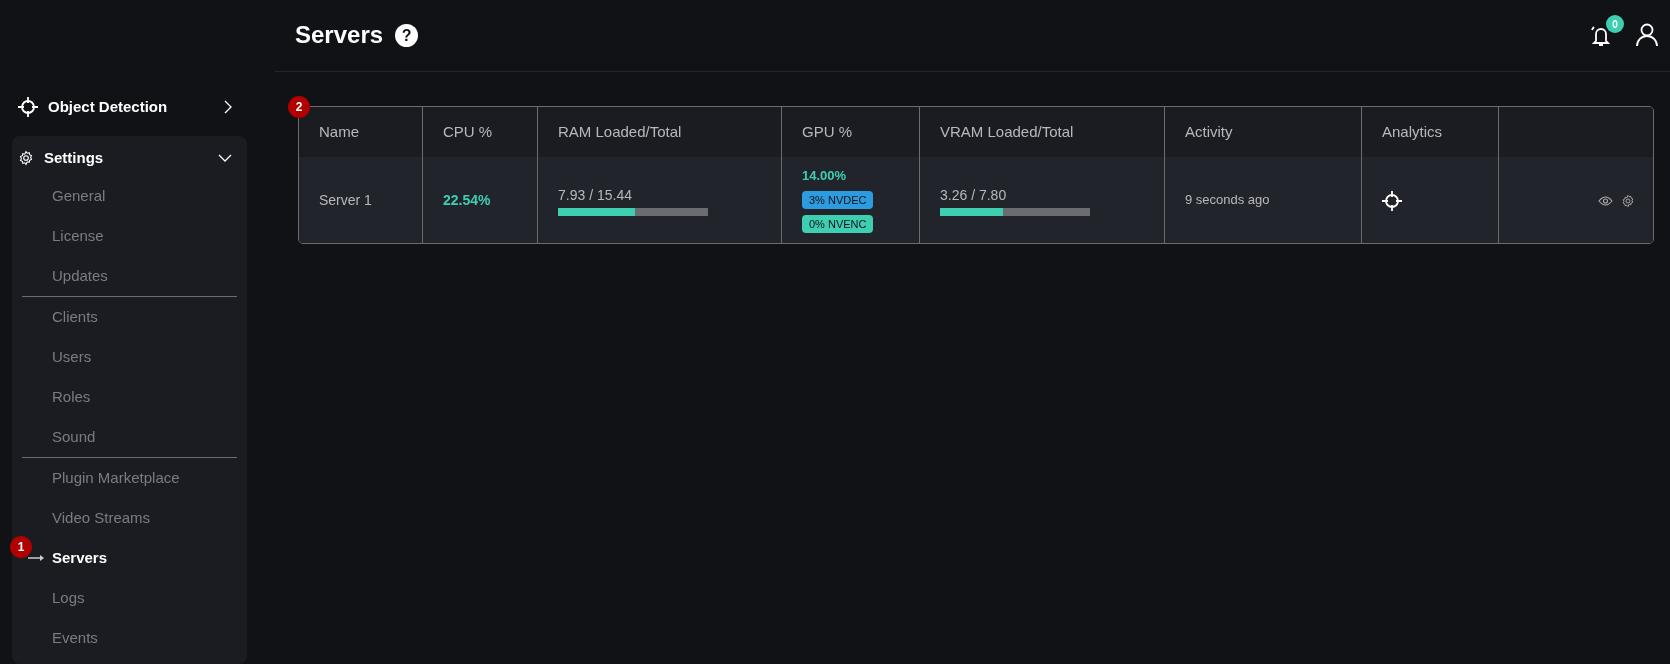  Describe the element at coordinates (68, 598) in the screenshot. I see `sidebar-link: Logs` at that location.